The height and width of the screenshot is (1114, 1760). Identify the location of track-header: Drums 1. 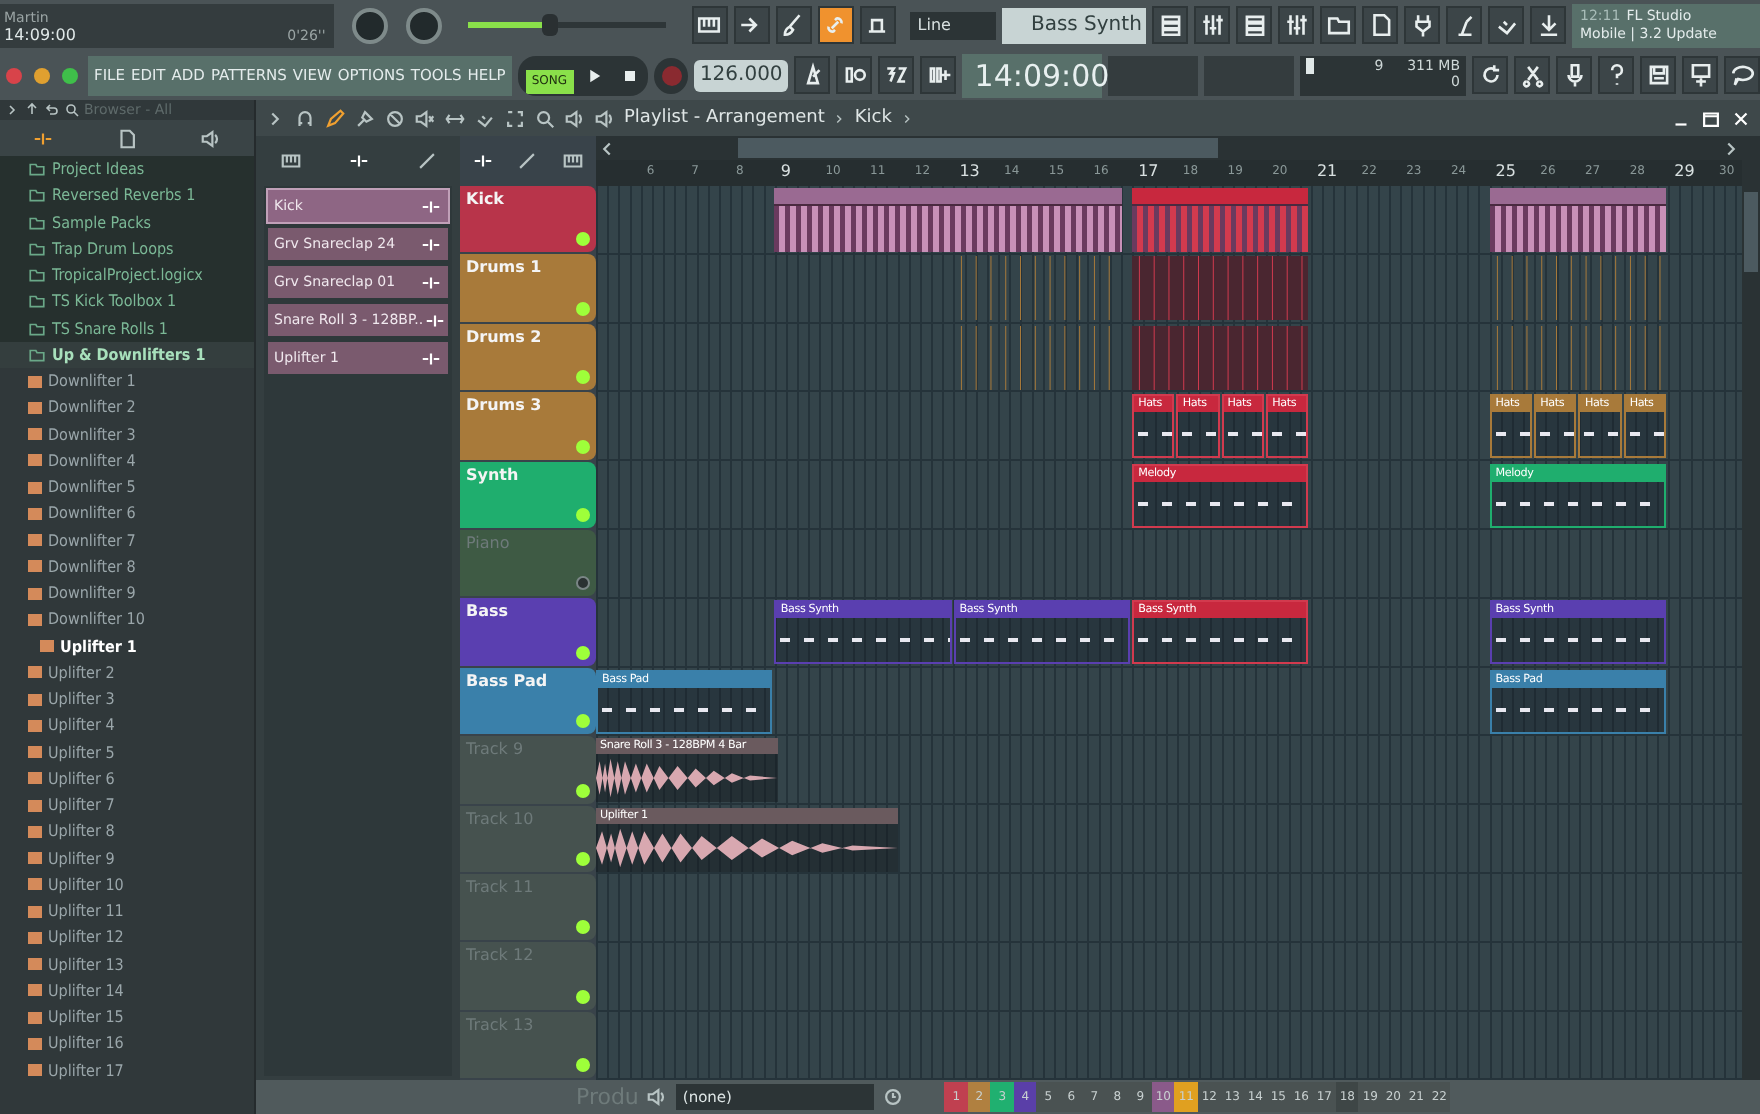
(528, 288).